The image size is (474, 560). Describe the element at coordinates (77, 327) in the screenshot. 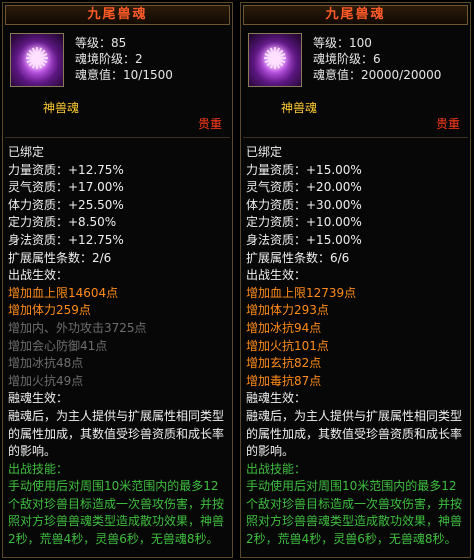

I see `effect-inactive: 增加内、外功攻击3725点` at that location.